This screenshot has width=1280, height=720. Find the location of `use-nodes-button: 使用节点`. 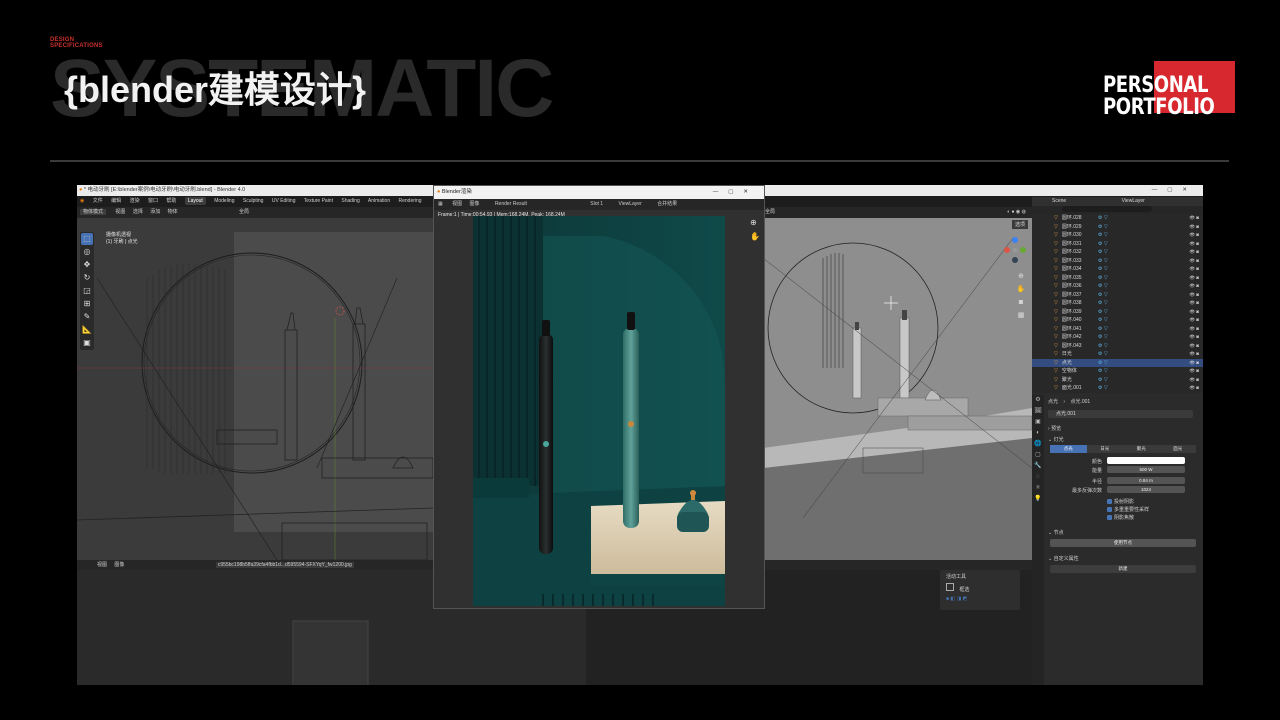

use-nodes-button: 使用节点 is located at coordinates (1123, 543).